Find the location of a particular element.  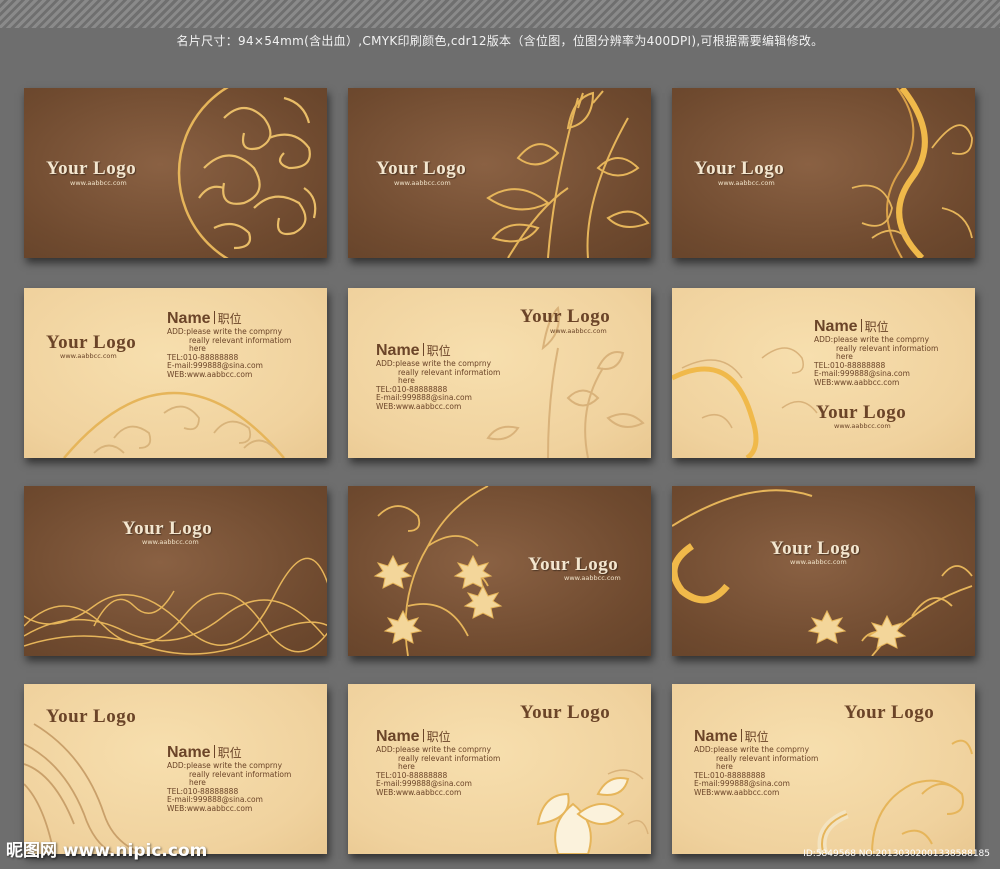

business-card-3: Your Logo www.aabbcc.com is located at coordinates (823, 173).